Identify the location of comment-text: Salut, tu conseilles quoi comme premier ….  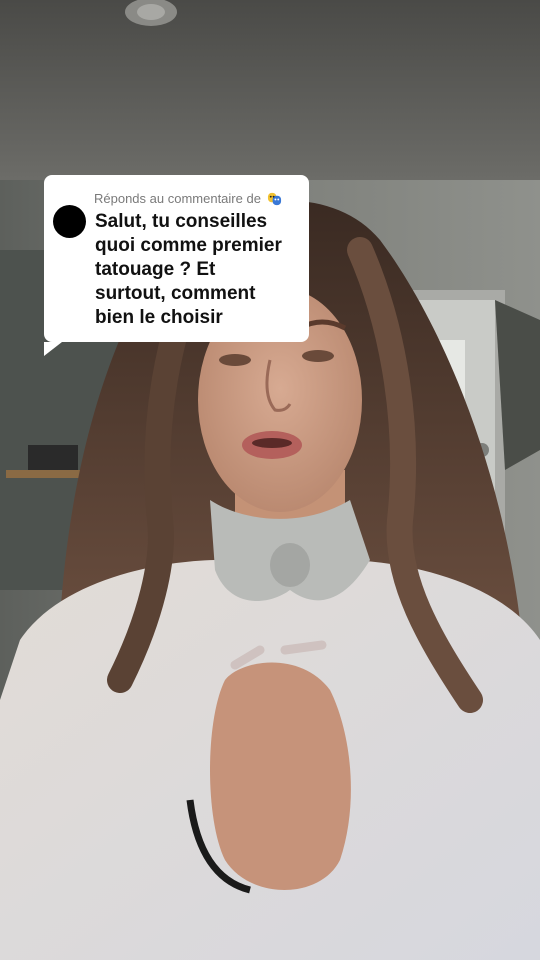
(188, 269).